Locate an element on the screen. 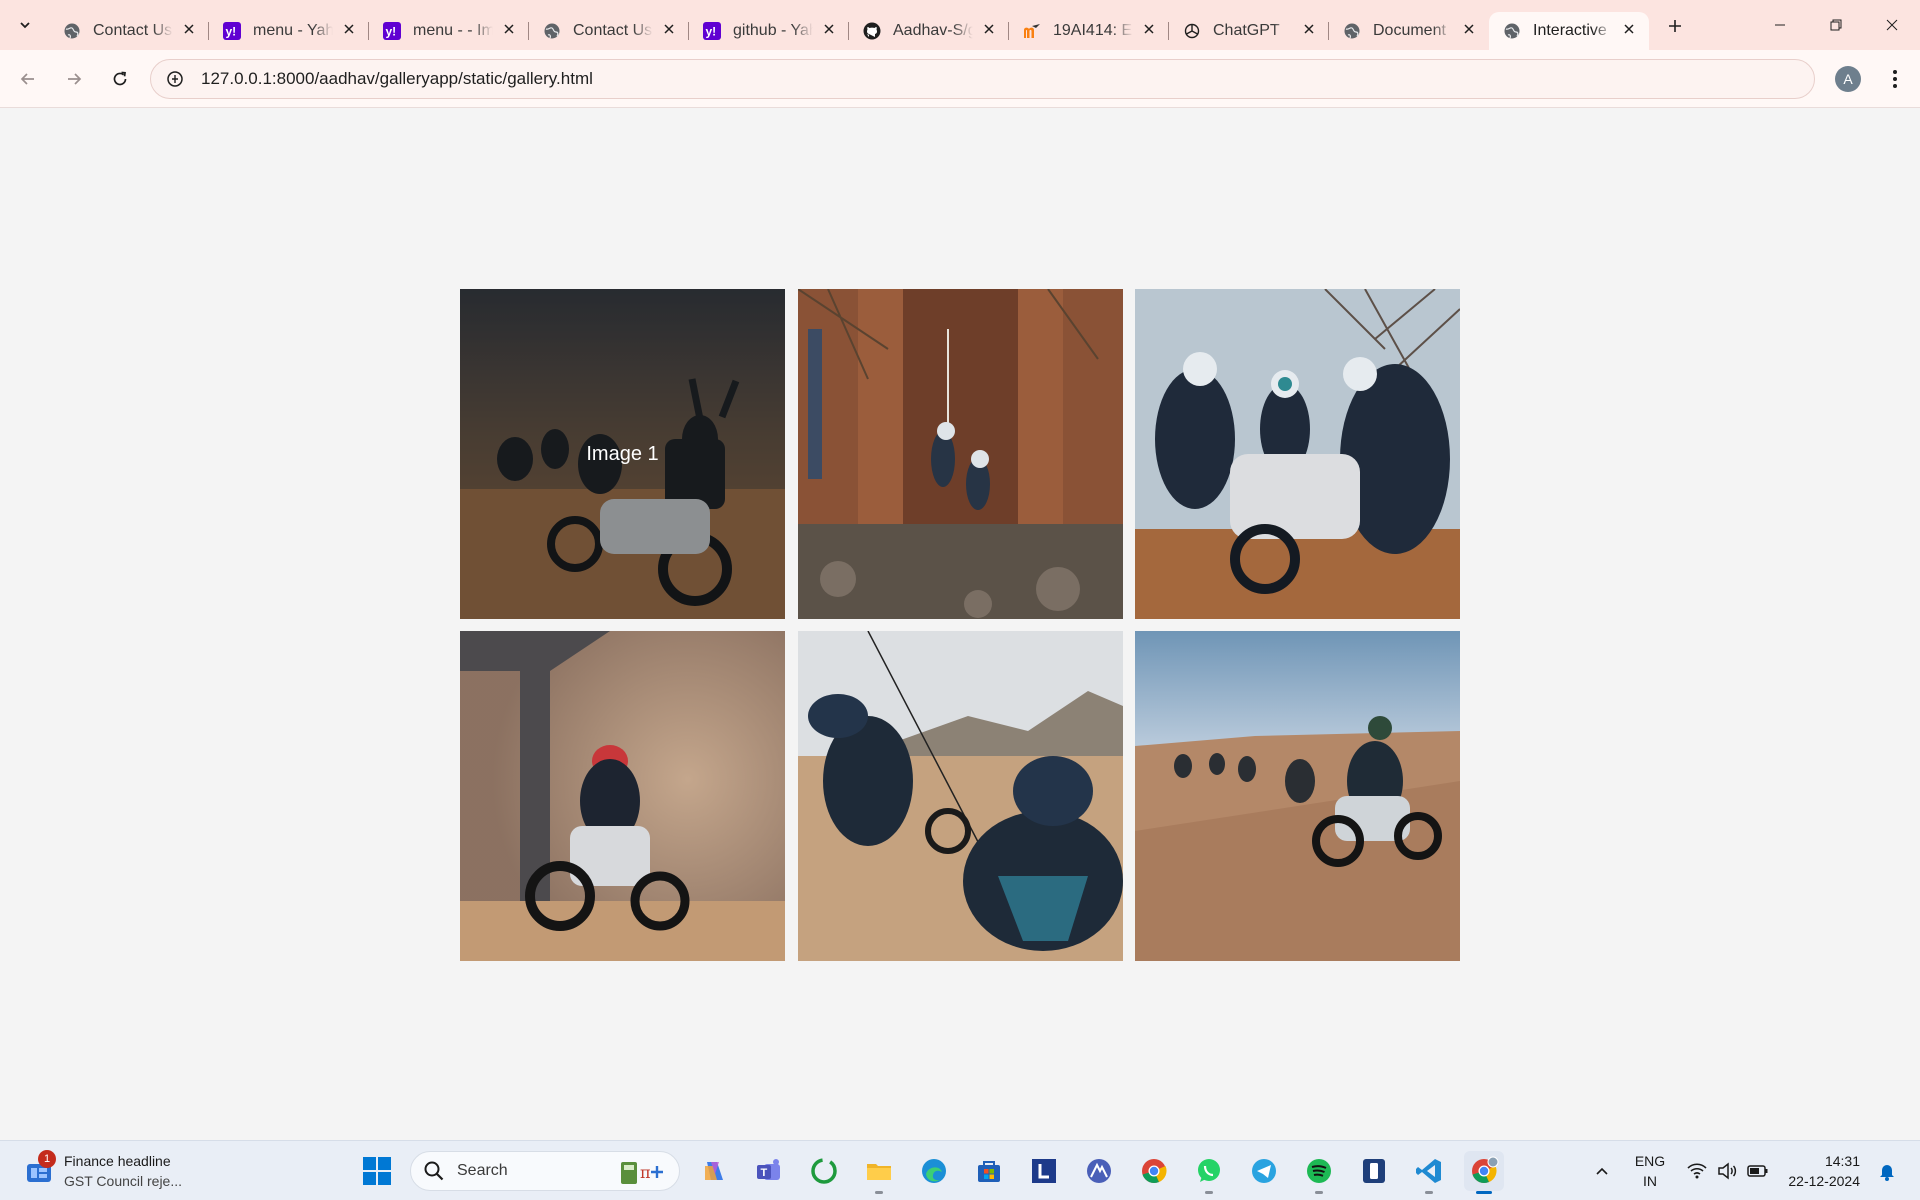  taskbar-app-xbox is located at coordinates (824, 1171).